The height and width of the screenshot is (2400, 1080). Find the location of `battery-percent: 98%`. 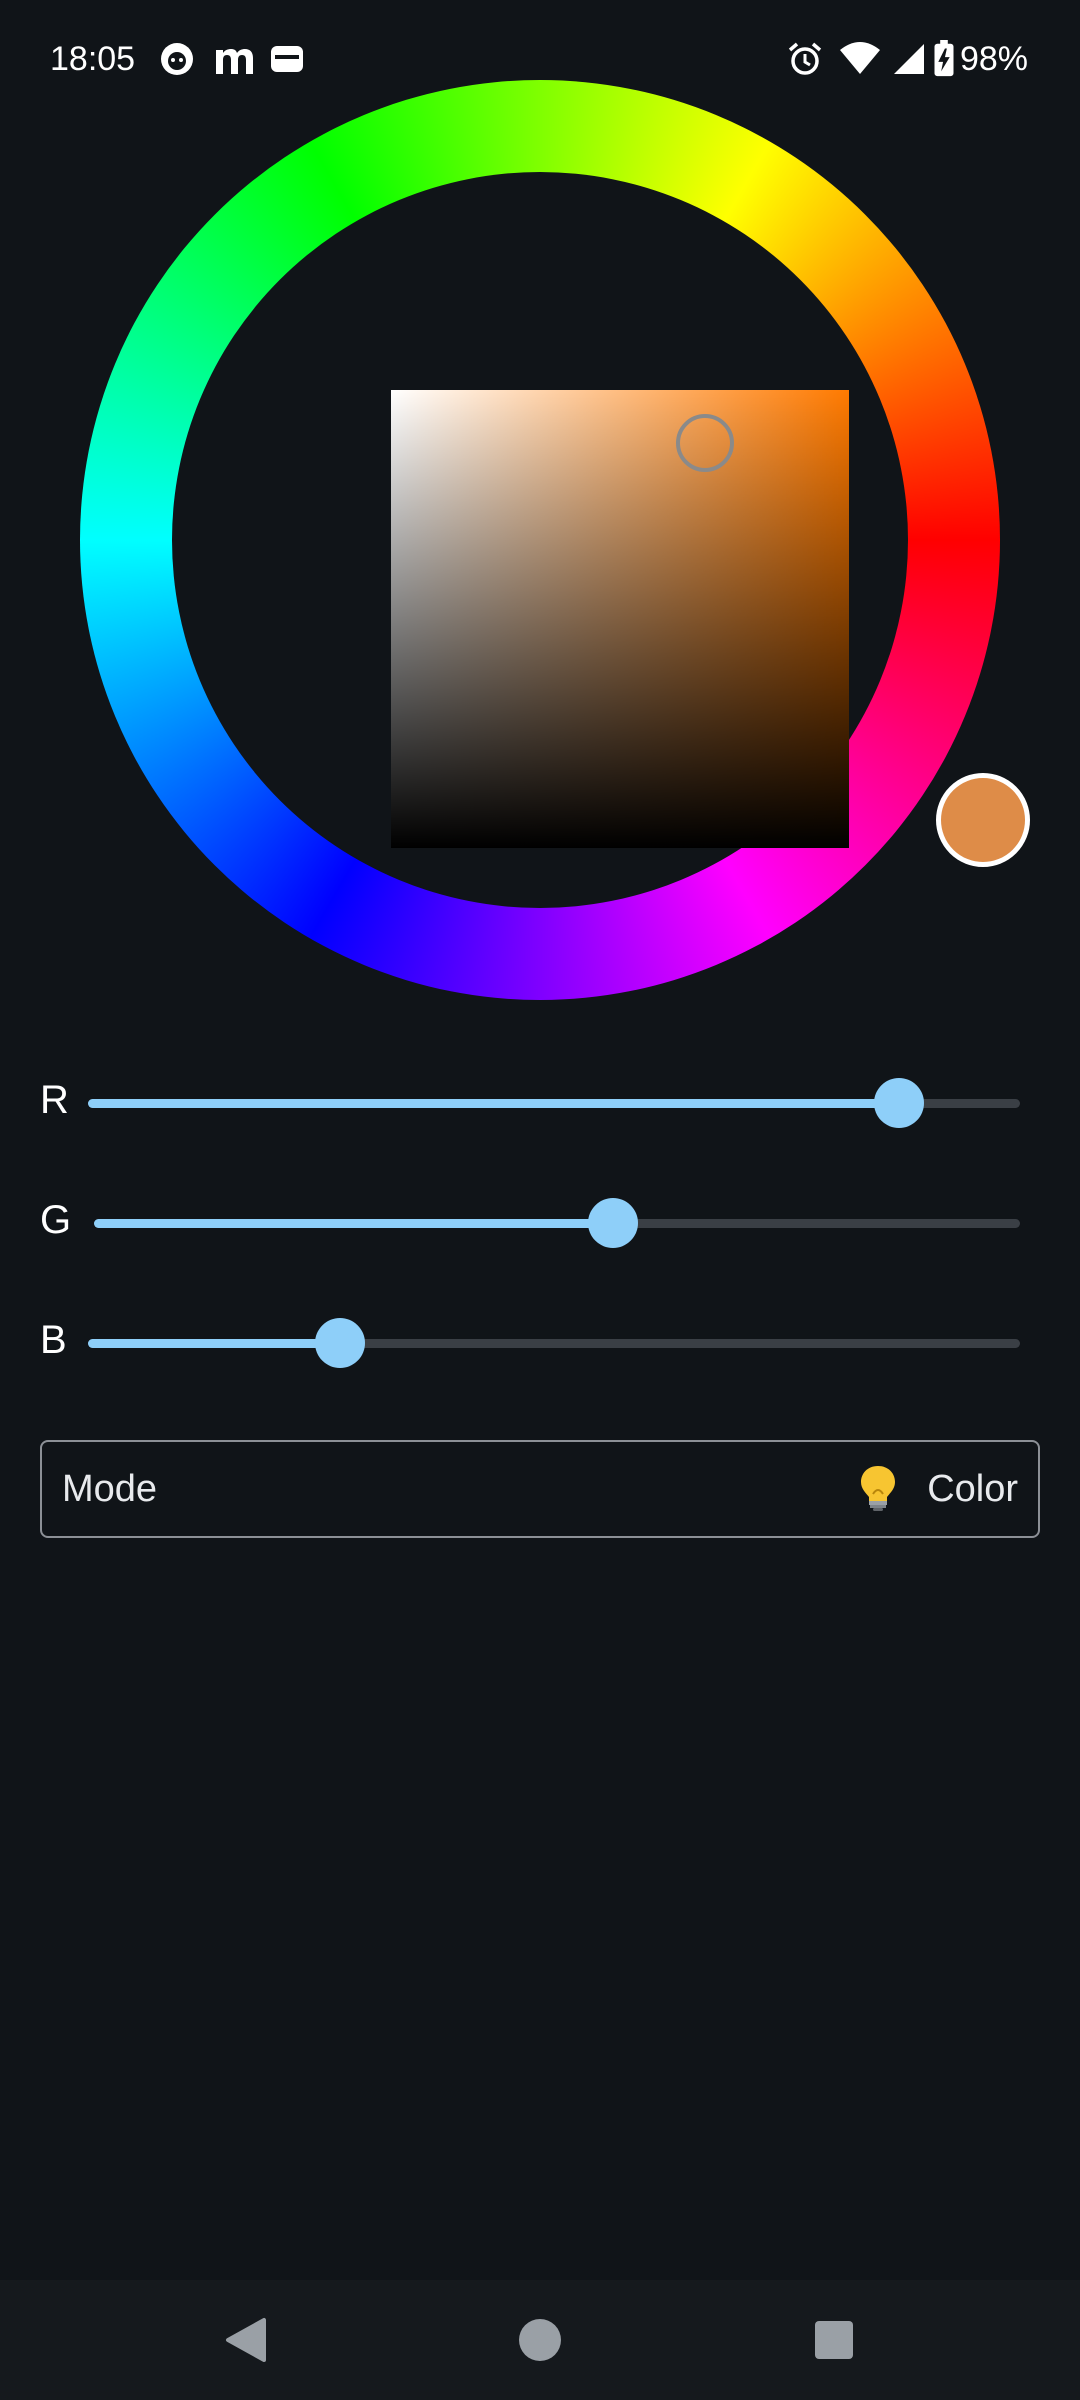

battery-percent: 98% is located at coordinates (993, 59).